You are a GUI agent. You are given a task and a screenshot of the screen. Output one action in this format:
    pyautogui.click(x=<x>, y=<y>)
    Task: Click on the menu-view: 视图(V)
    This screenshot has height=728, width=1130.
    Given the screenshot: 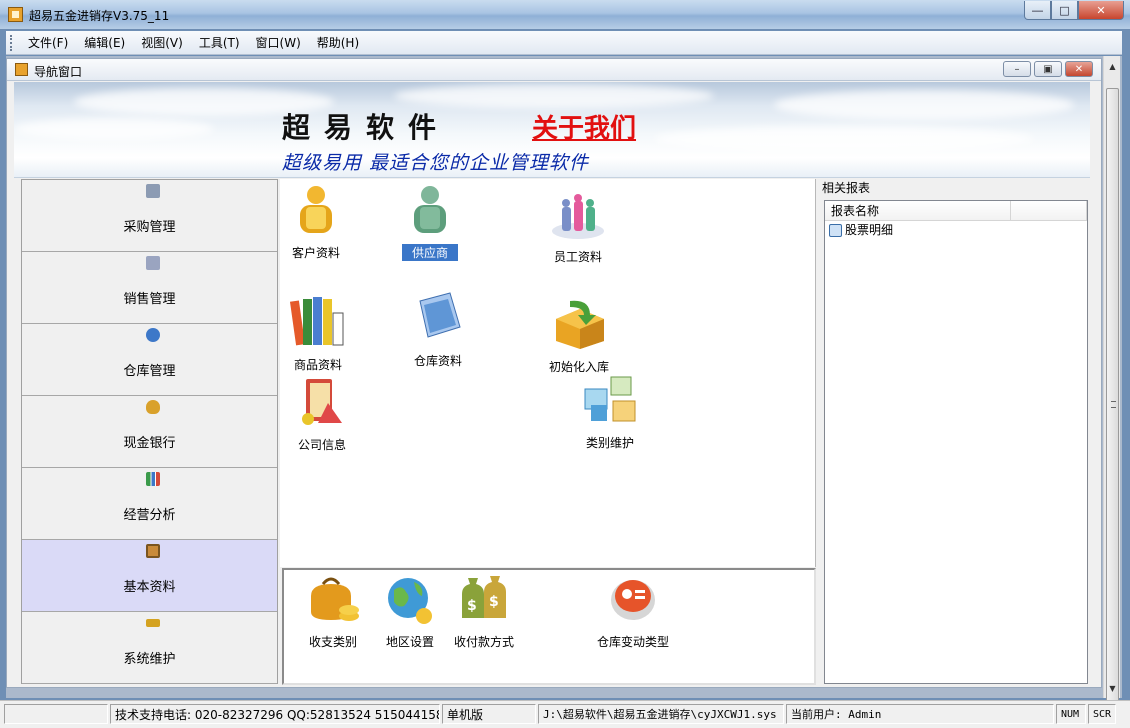 What is the action you would take?
    pyautogui.click(x=162, y=43)
    